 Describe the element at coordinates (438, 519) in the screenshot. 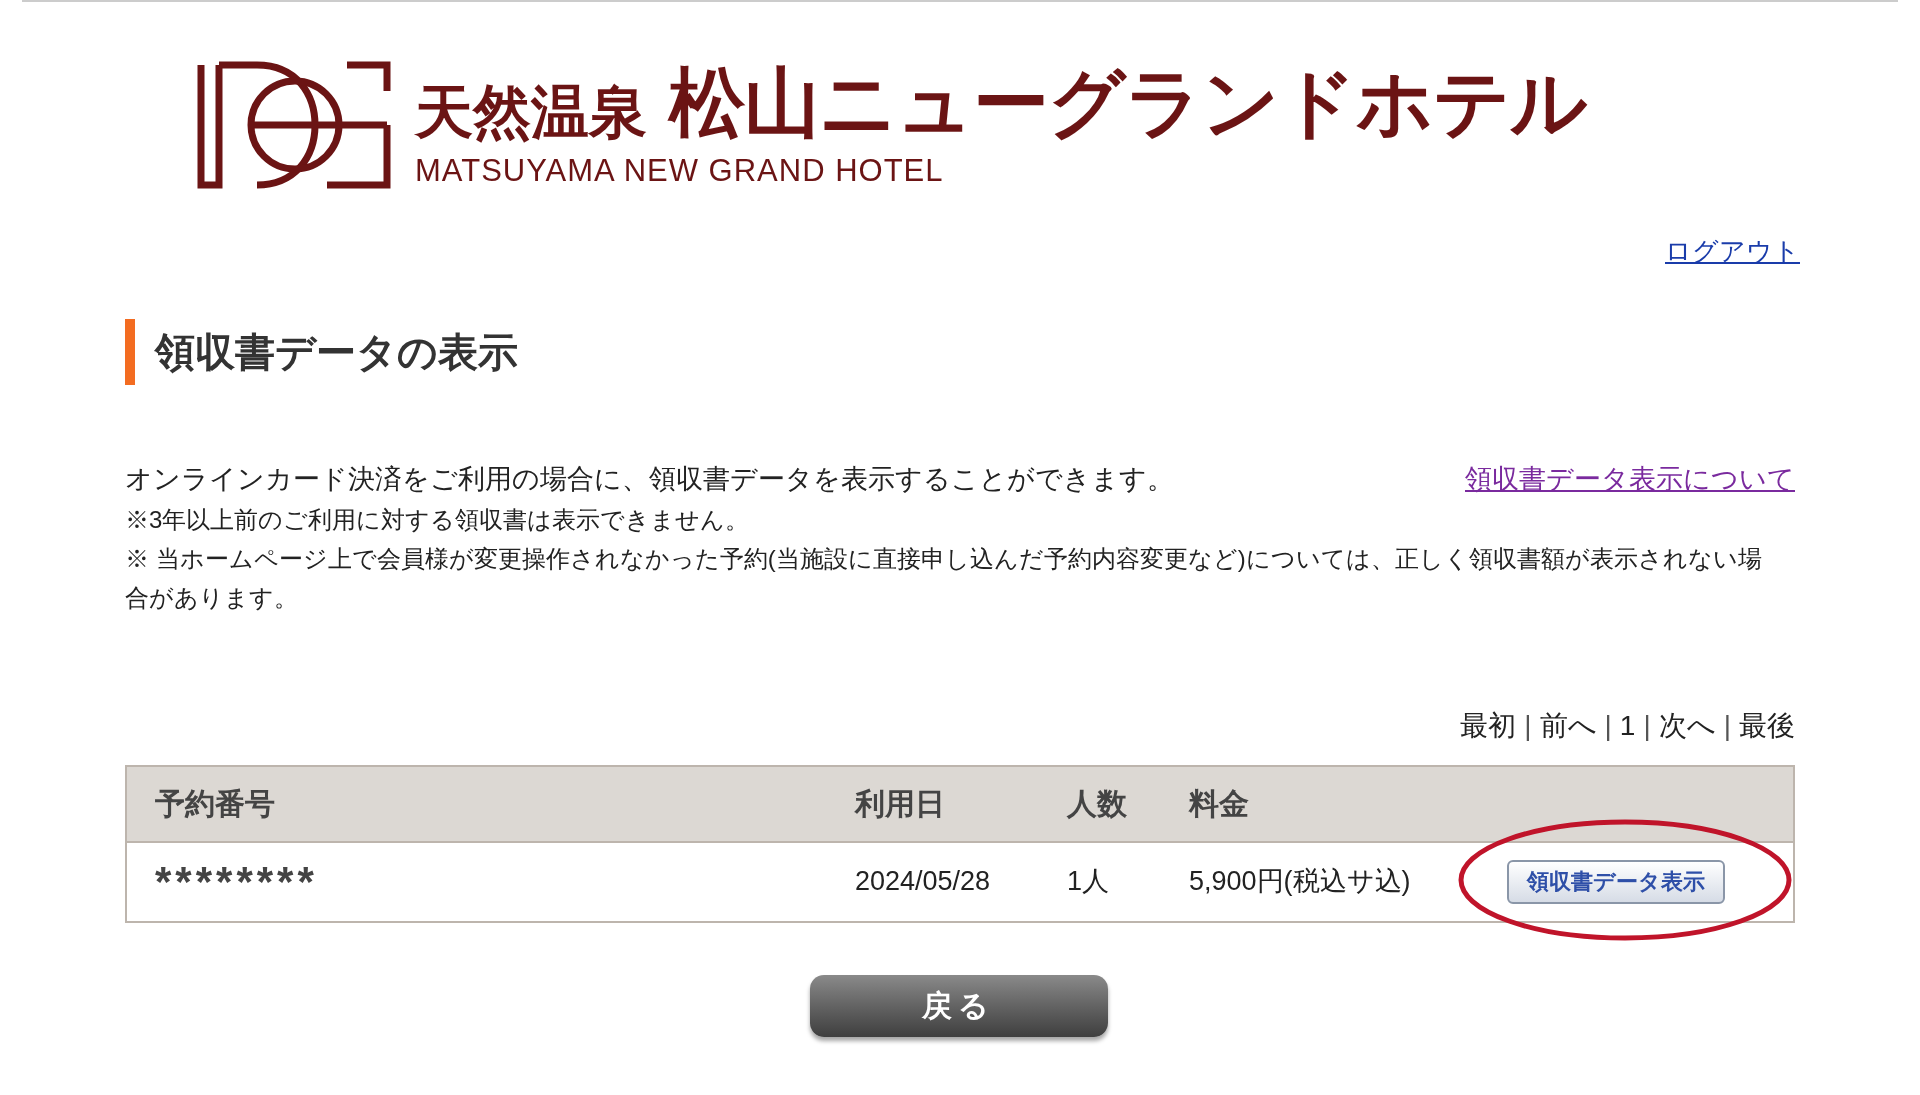

I see `note-text: ※3年以上前のご利用に対する領収書は表示できません。` at that location.